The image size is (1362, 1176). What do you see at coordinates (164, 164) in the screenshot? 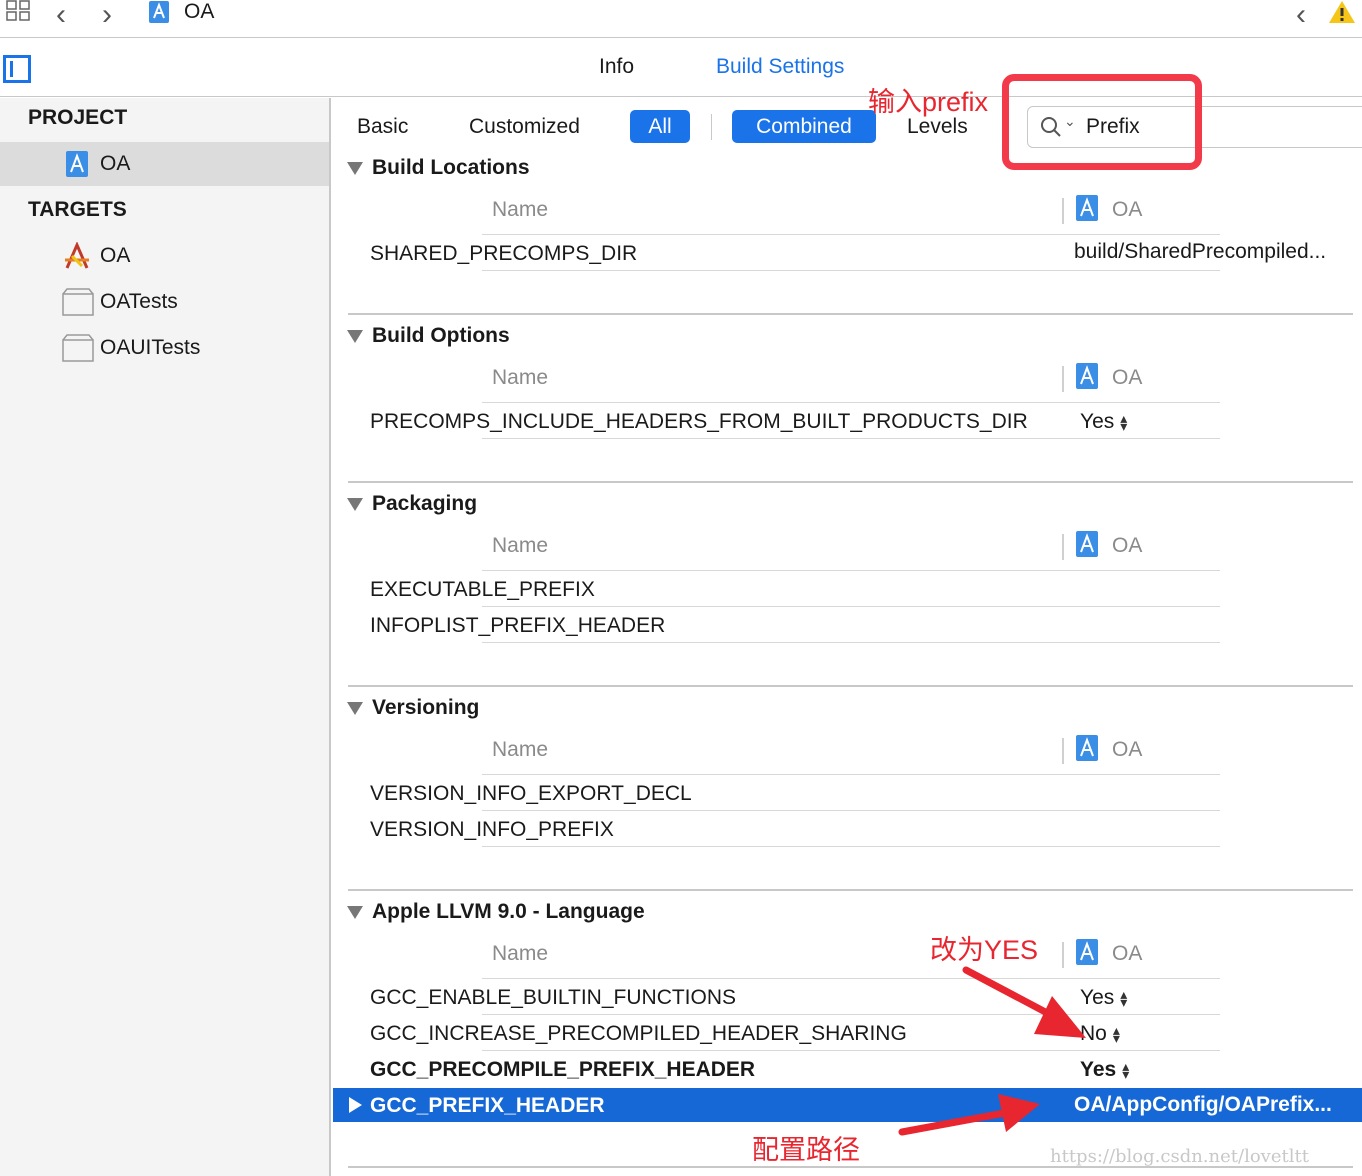
I see `sidebar-item-project-oa: OA` at bounding box center [164, 164].